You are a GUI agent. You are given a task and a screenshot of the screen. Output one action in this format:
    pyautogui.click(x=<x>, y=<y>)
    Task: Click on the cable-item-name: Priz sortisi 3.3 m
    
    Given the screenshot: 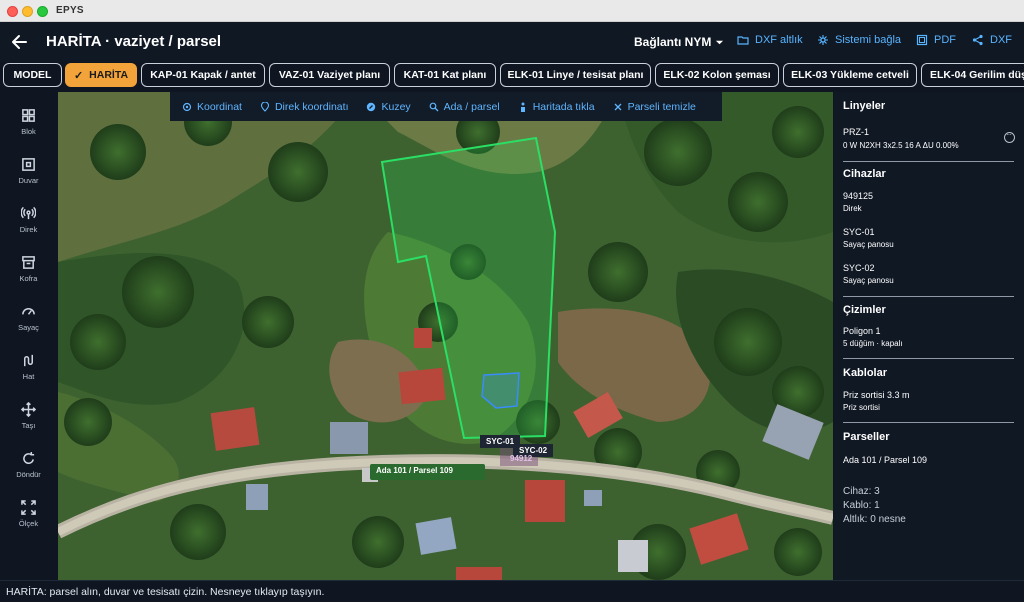 What is the action you would take?
    pyautogui.click(x=876, y=395)
    